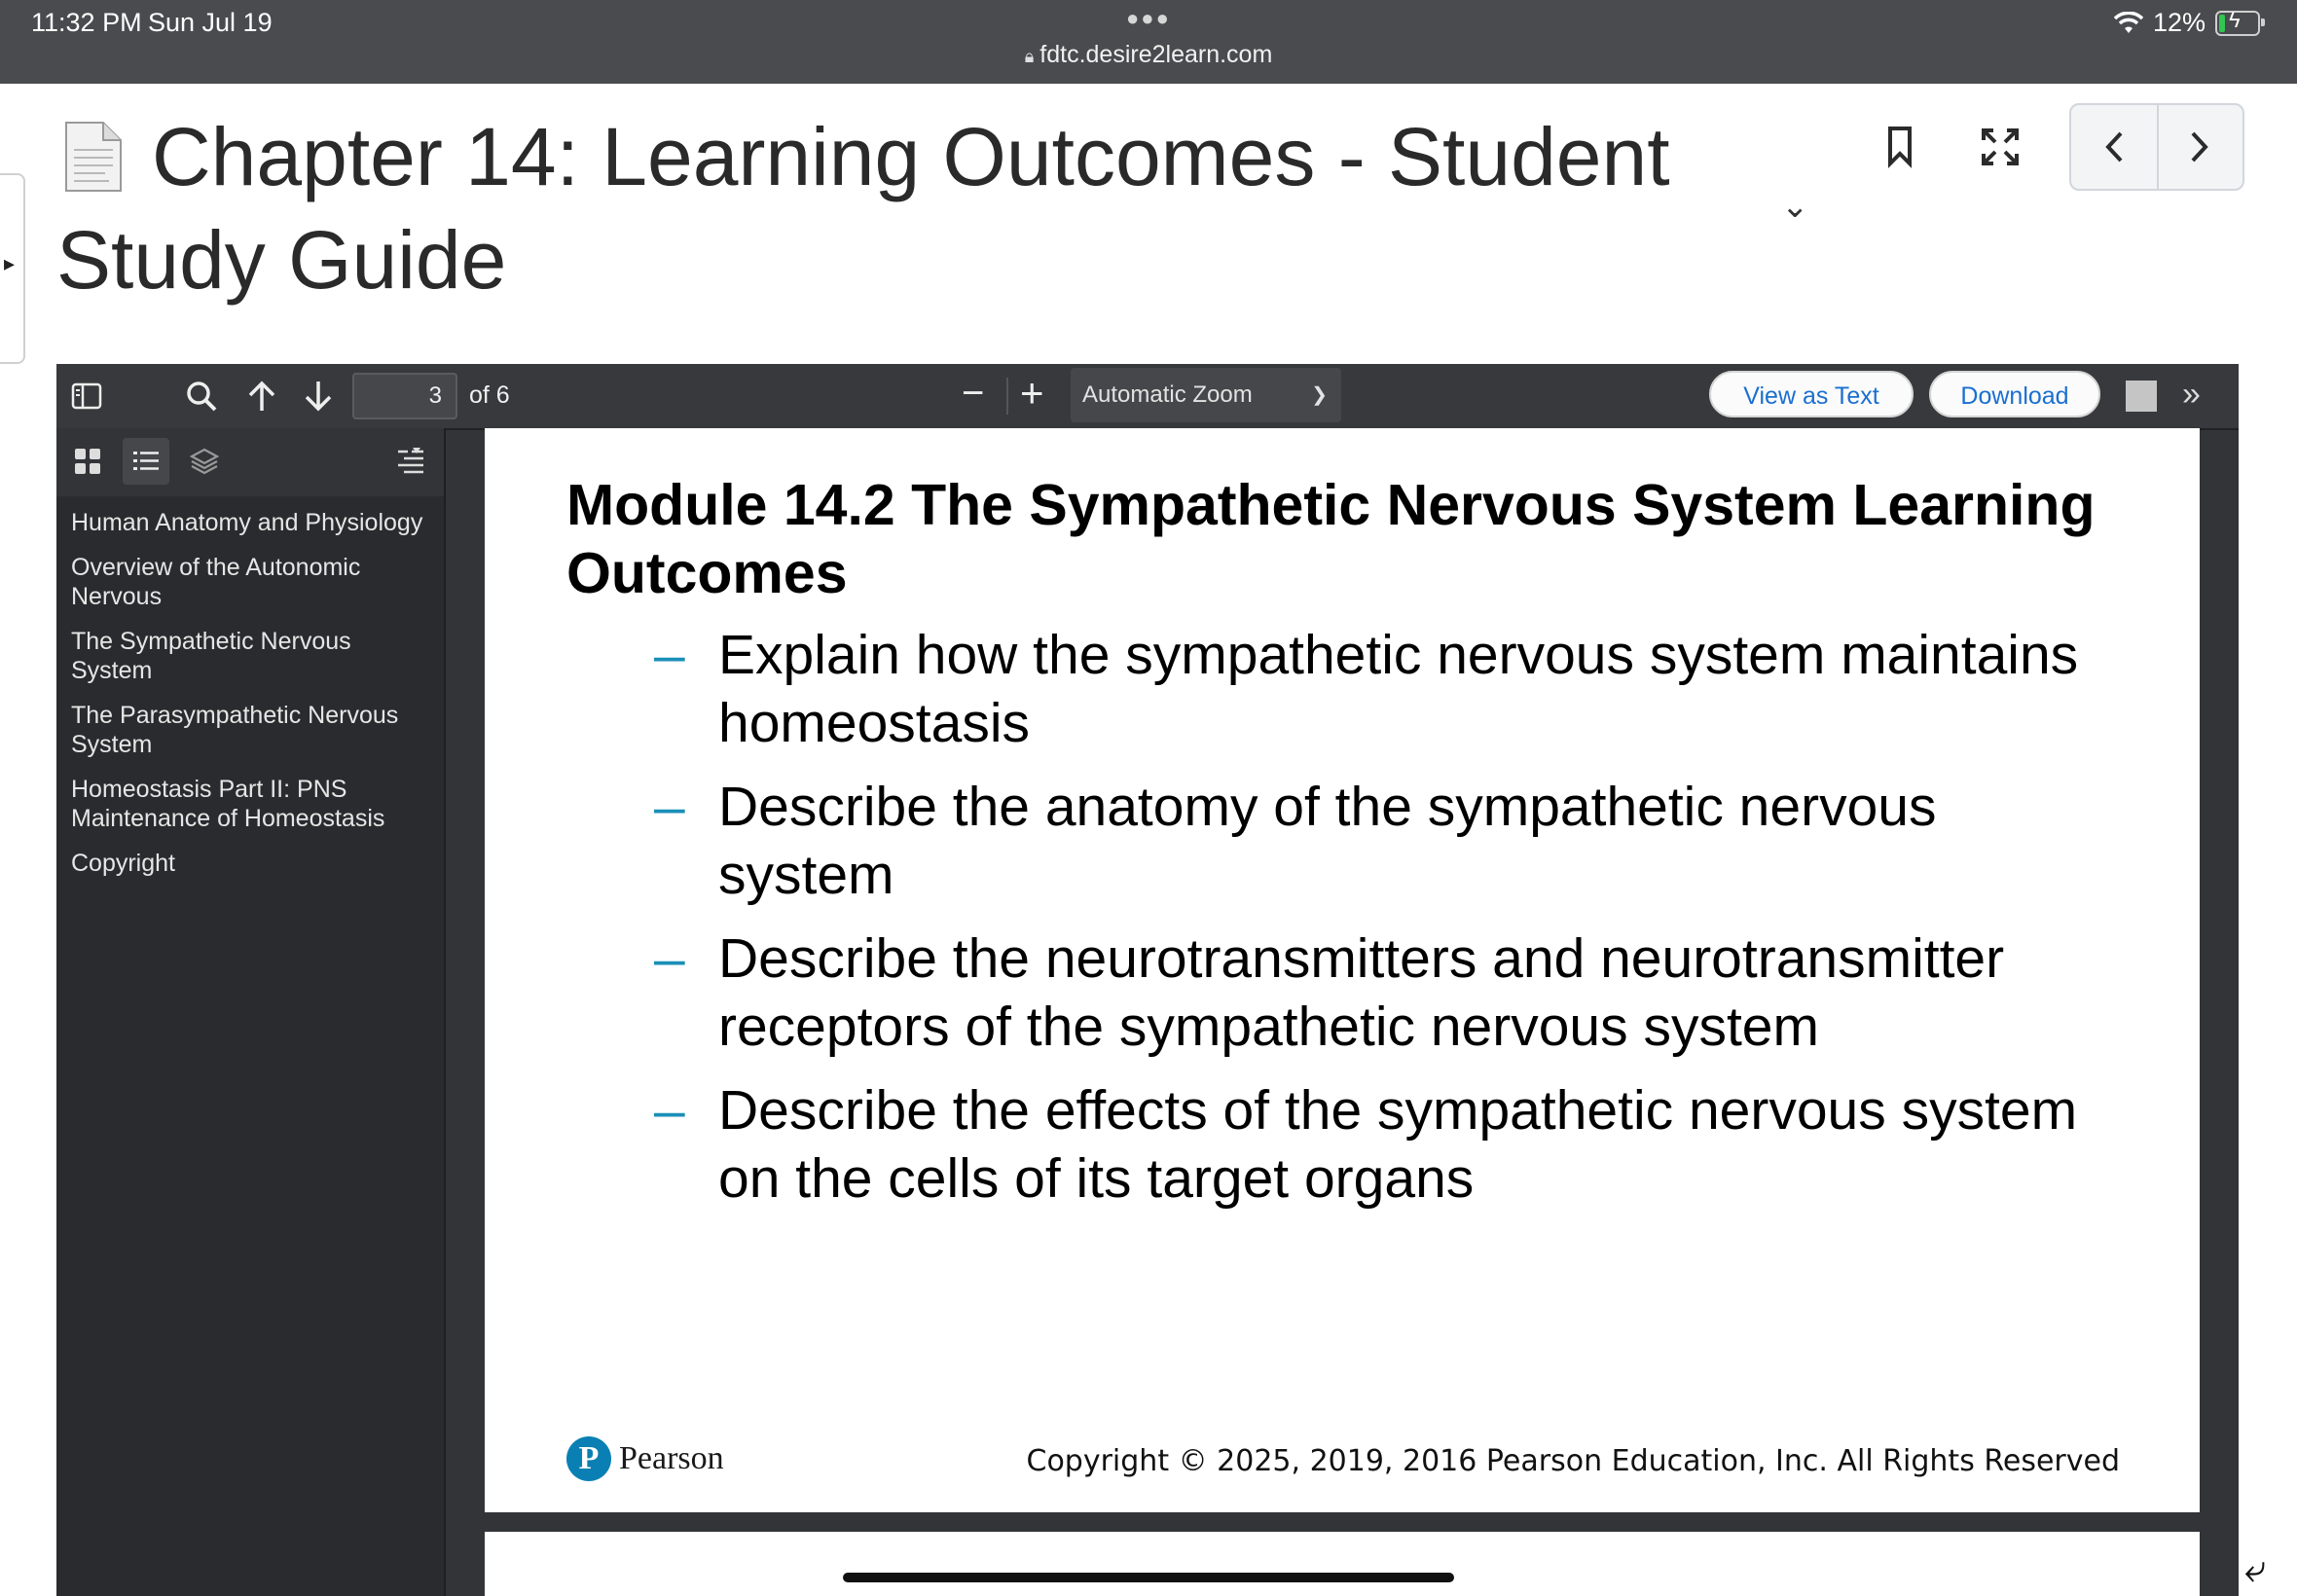 This screenshot has width=2297, height=1596. I want to click on outline-item: Overview of the Autonomic Nervous, so click(251, 582).